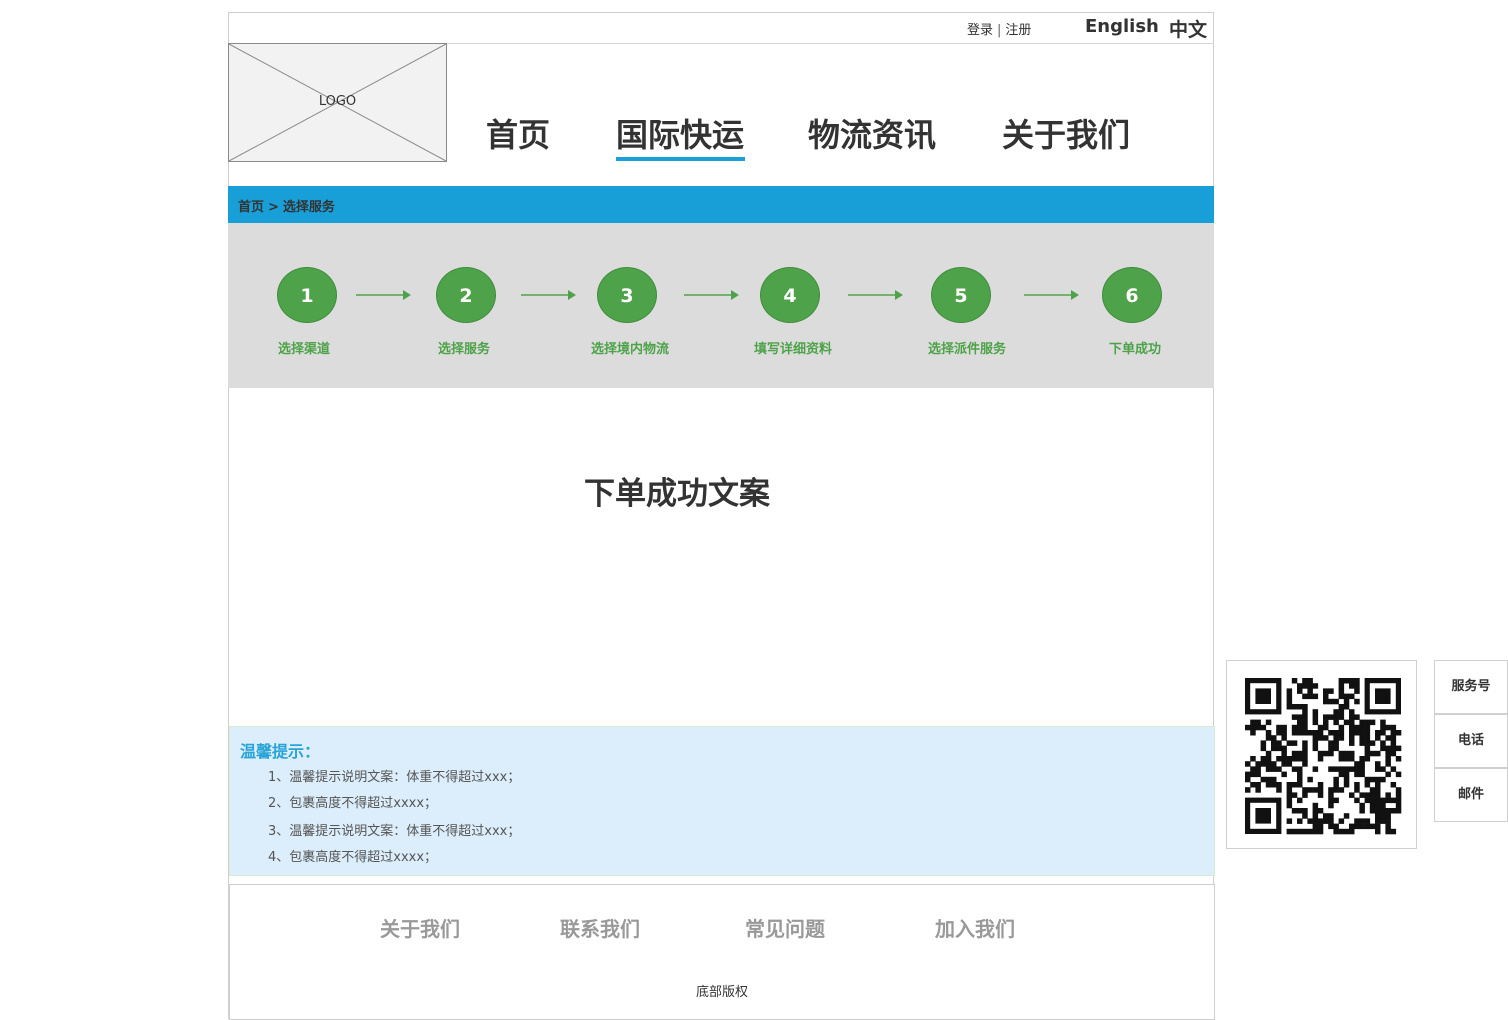 The width and height of the screenshot is (1508, 1020). I want to click on qr-code-panel, so click(1321, 754).